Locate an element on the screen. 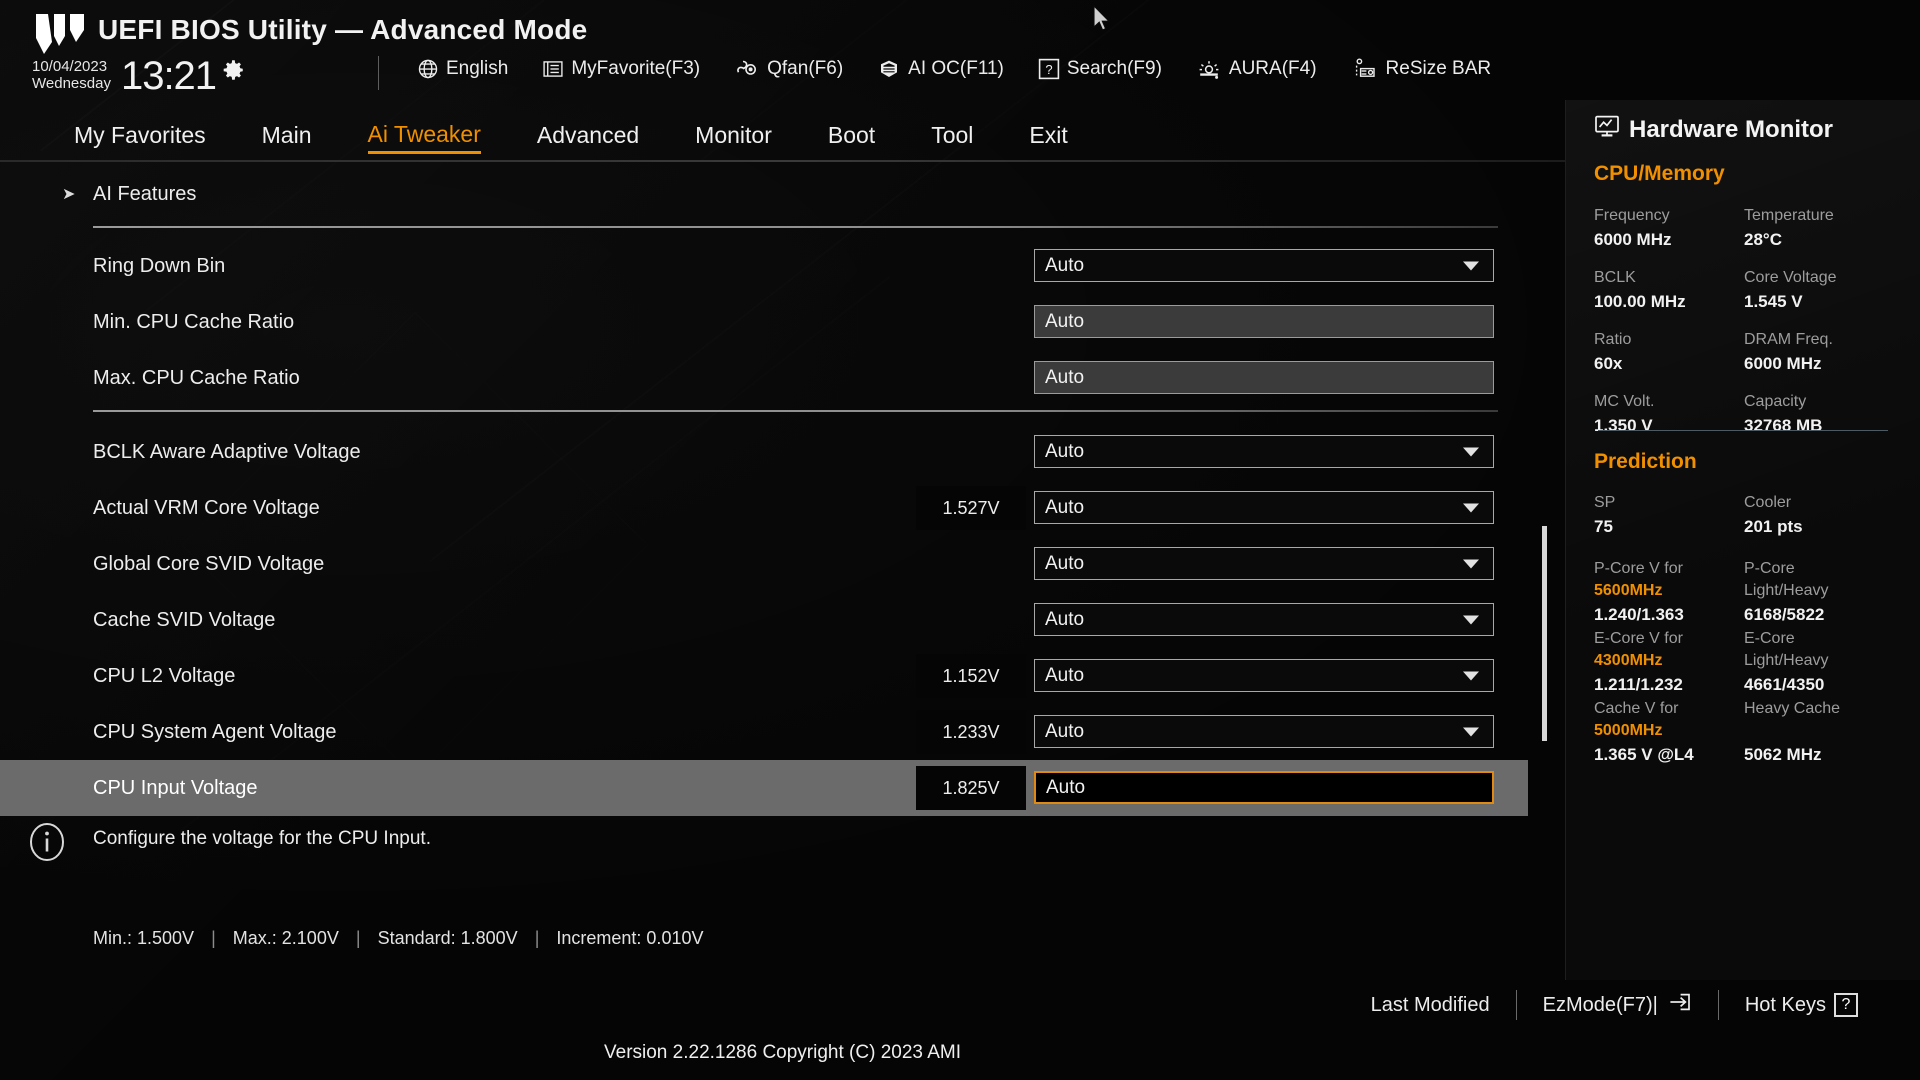  search-button: ? Search(F9) is located at coordinates (1100, 69).